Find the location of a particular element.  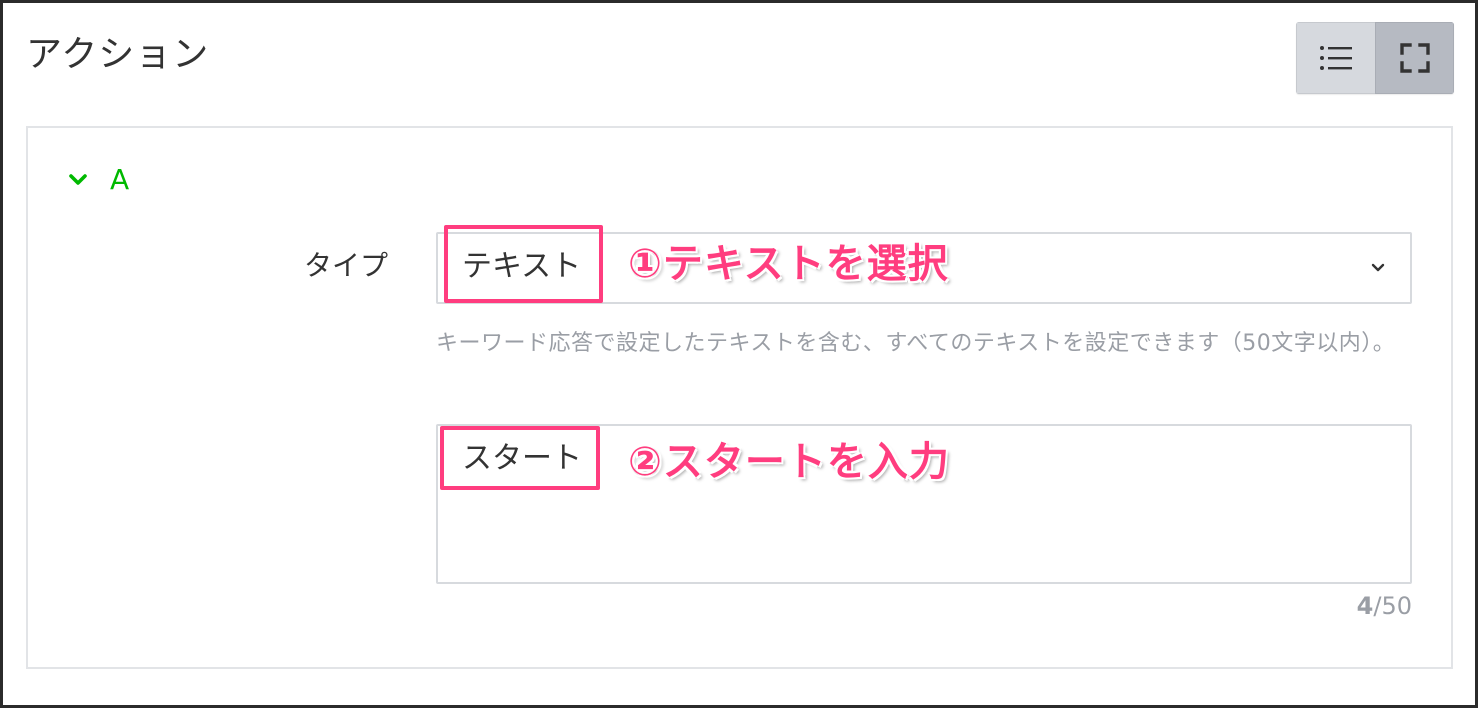

type-field-label: タイプ is located at coordinates (345, 265).